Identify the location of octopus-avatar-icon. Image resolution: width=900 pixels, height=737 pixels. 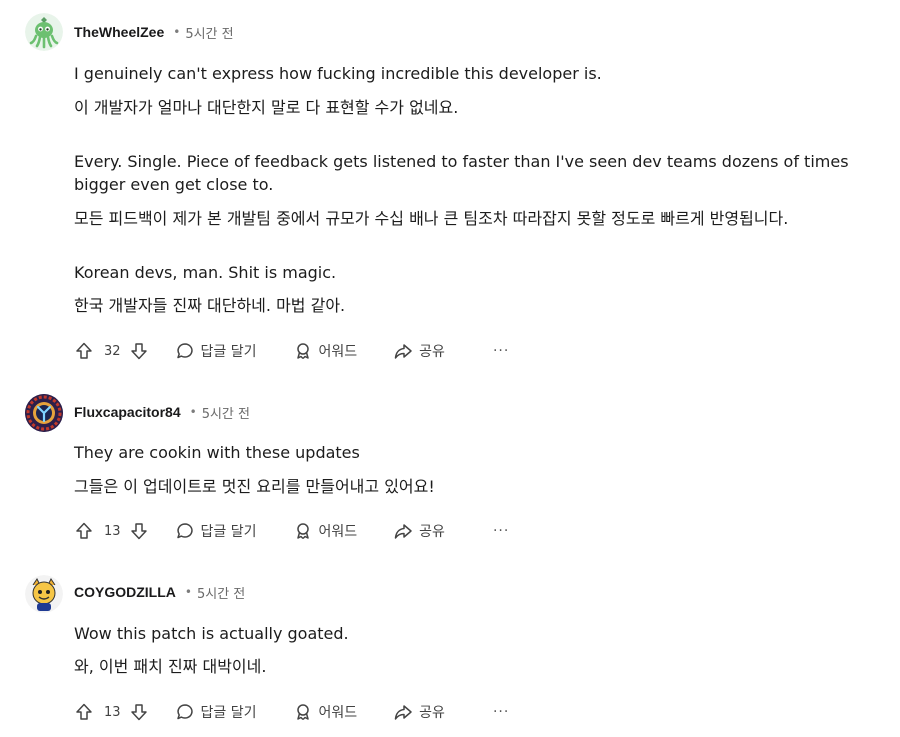
(44, 32).